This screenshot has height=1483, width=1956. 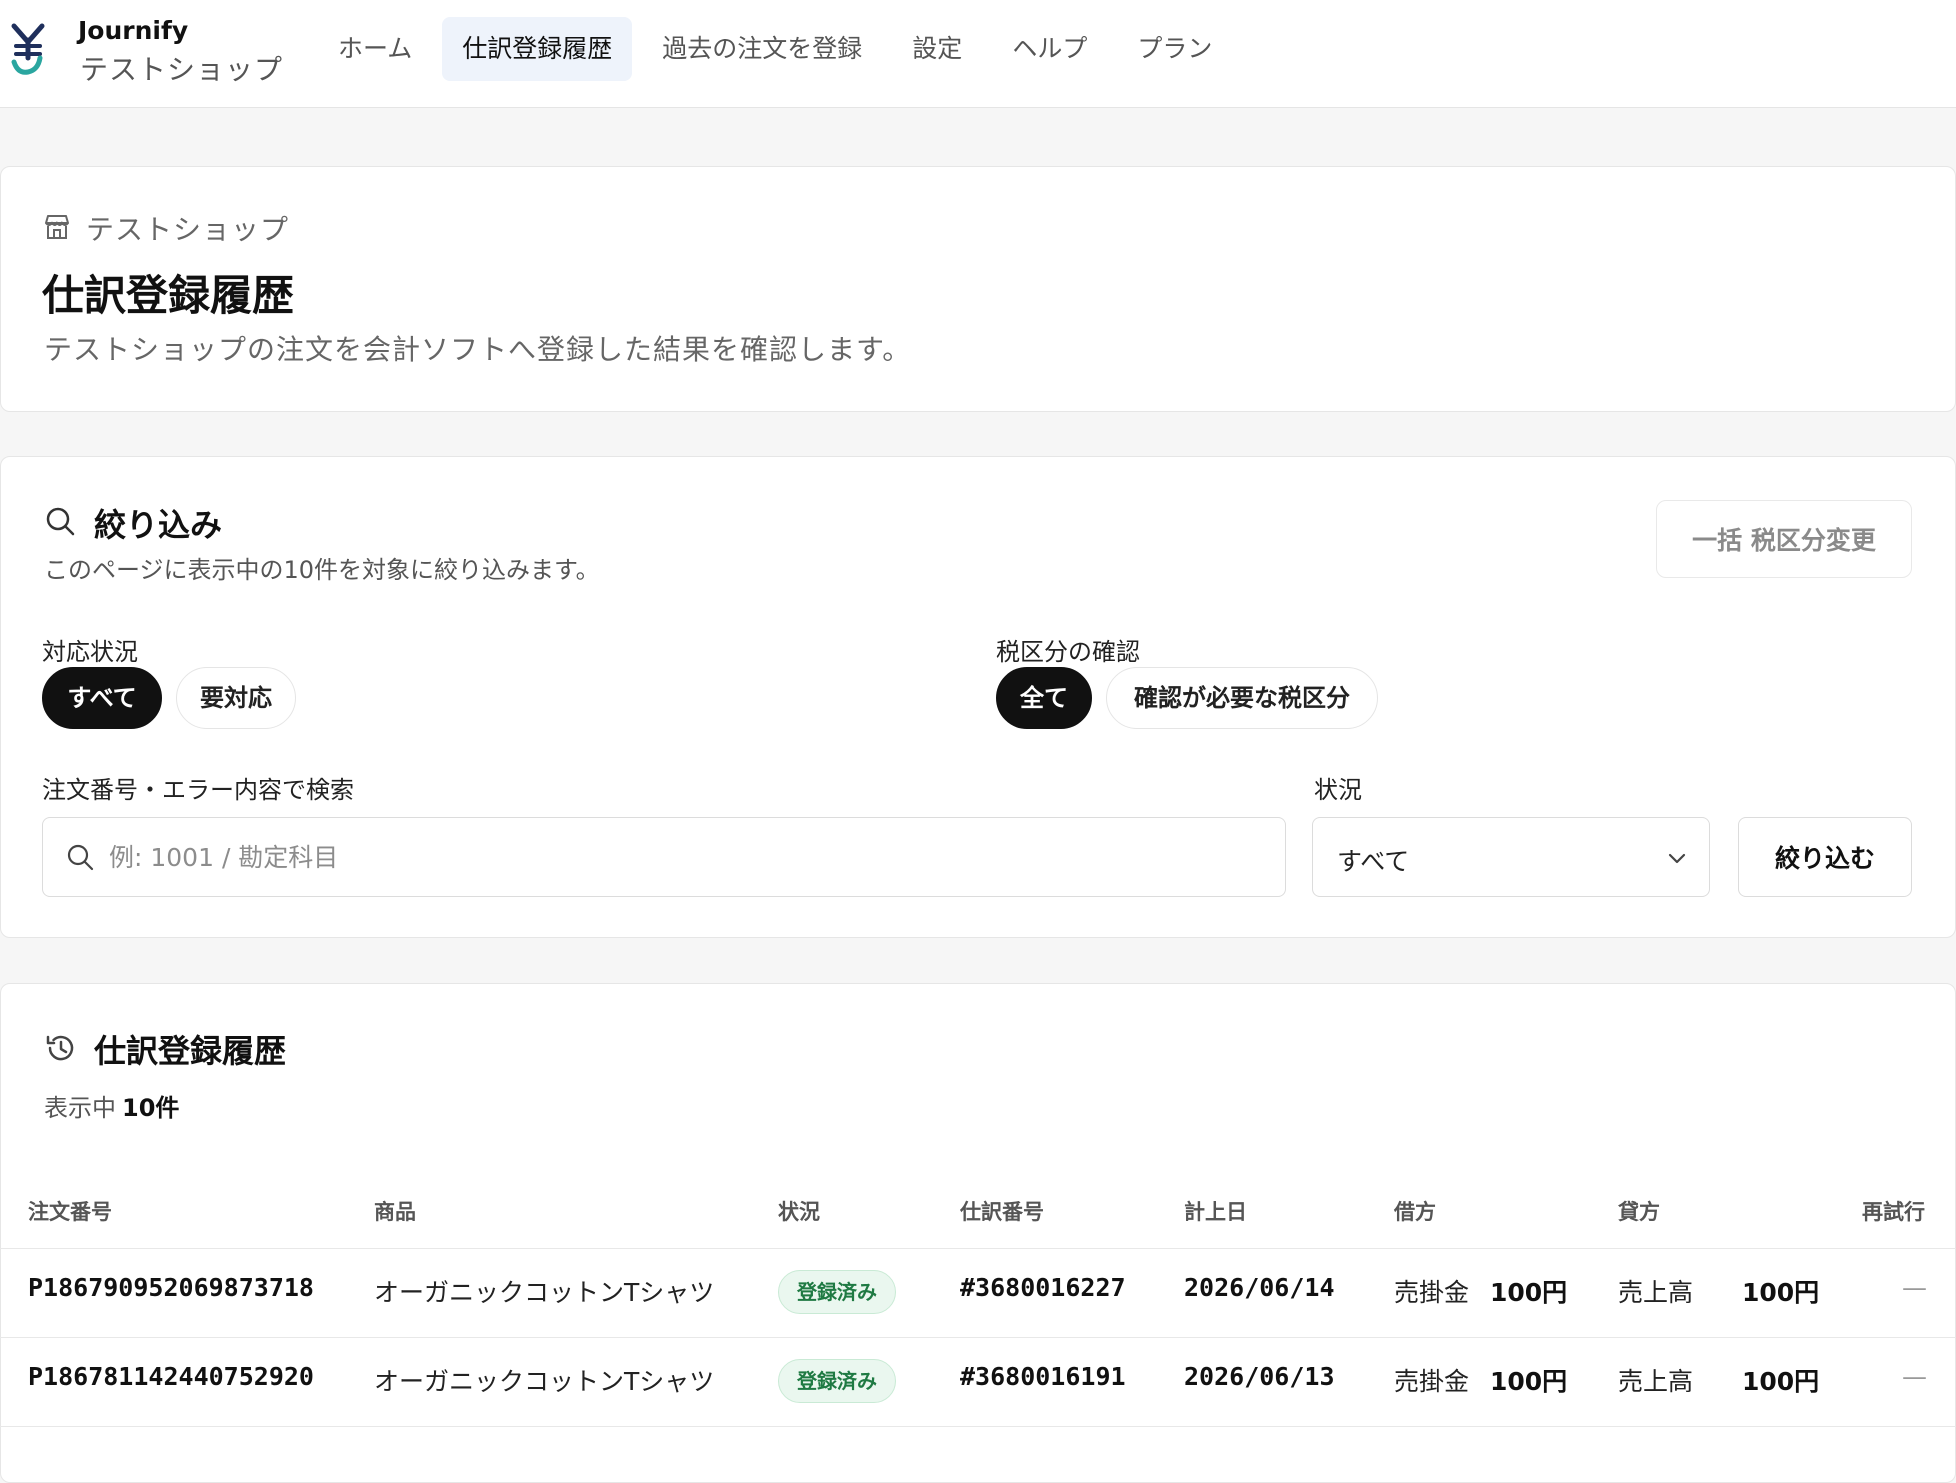 I want to click on main-nav: ホーム 仕訳登録履歴 過去の注文を登録 設定 ヘルプ プラン, so click(x=780, y=49).